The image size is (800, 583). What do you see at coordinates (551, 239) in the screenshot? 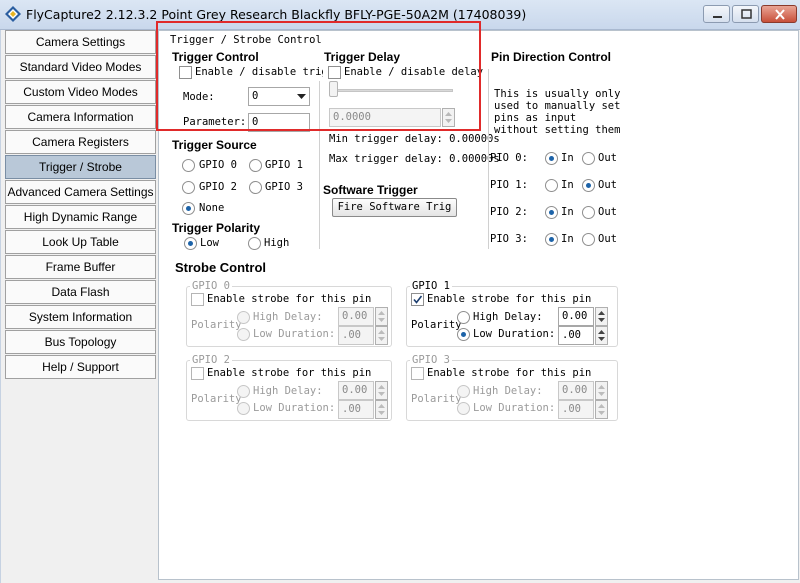
I see `pin3-in-radio` at bounding box center [551, 239].